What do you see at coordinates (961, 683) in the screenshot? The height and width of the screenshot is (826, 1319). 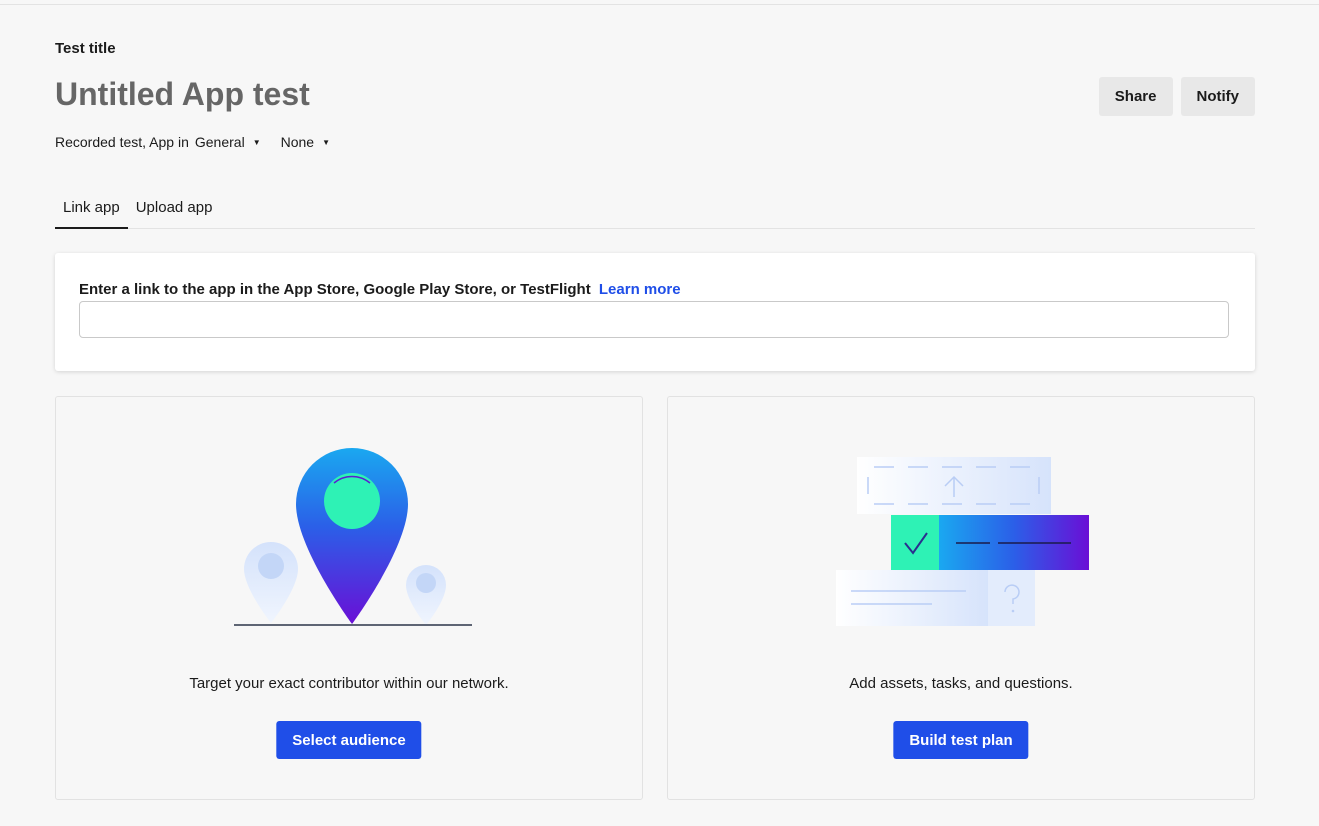 I see `test-plan-caption: Add assets, tasks, and questions.` at bounding box center [961, 683].